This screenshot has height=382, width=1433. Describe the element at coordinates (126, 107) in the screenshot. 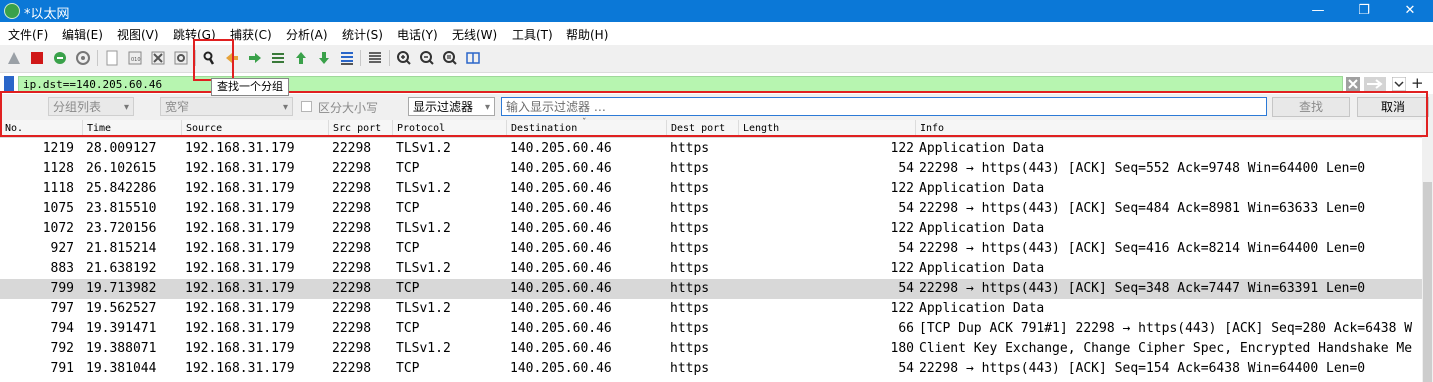

I see `chevron-down-icon: ▾` at that location.